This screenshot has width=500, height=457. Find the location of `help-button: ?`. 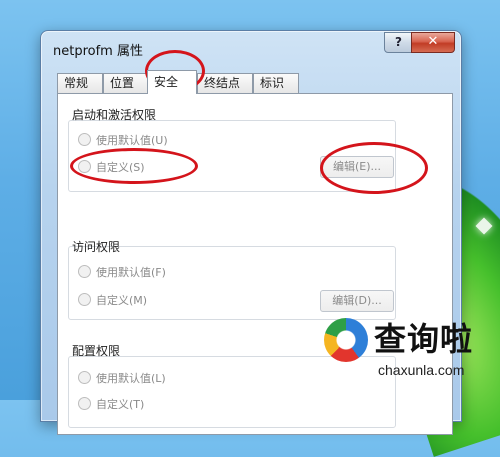

help-button: ? is located at coordinates (398, 42).